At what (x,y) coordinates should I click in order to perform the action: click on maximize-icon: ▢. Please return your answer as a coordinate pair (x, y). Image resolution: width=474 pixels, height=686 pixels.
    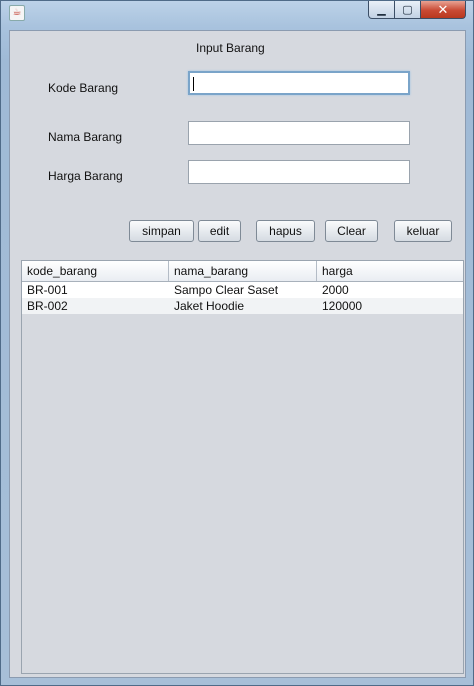
    Looking at the image, I should click on (407, 10).